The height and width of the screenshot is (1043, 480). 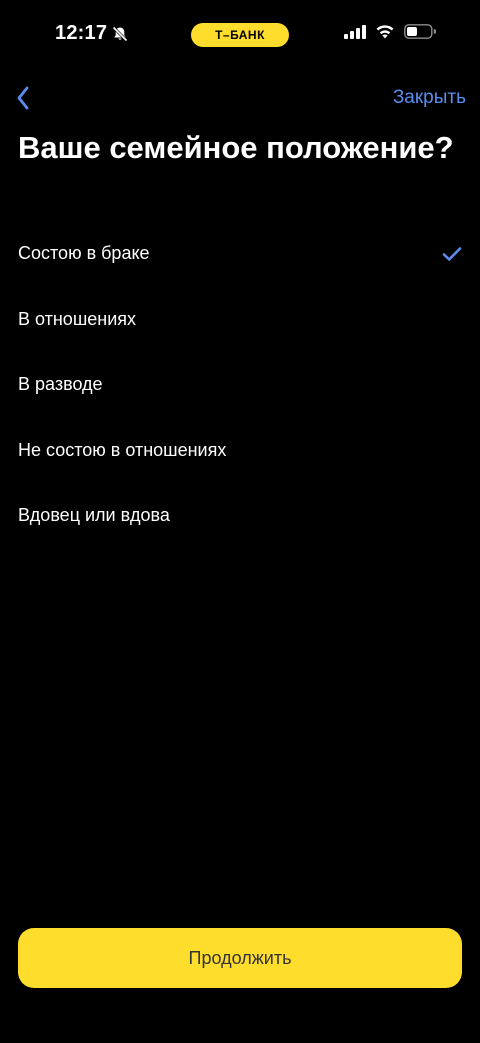 What do you see at coordinates (236, 147) in the screenshot?
I see `page-title: Ваше семейное положение?` at bounding box center [236, 147].